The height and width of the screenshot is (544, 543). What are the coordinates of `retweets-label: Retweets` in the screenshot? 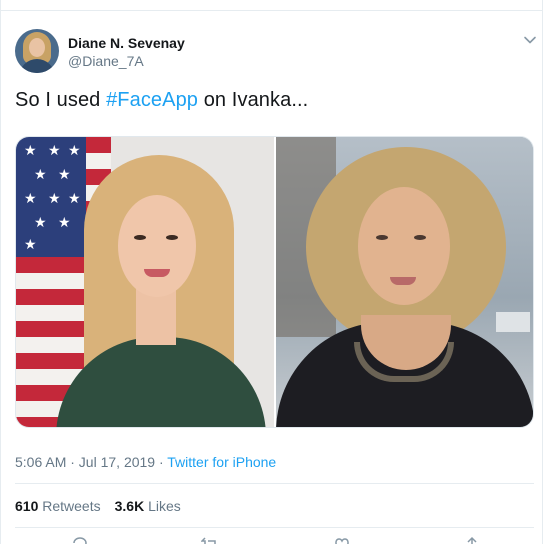 It's located at (69, 506).